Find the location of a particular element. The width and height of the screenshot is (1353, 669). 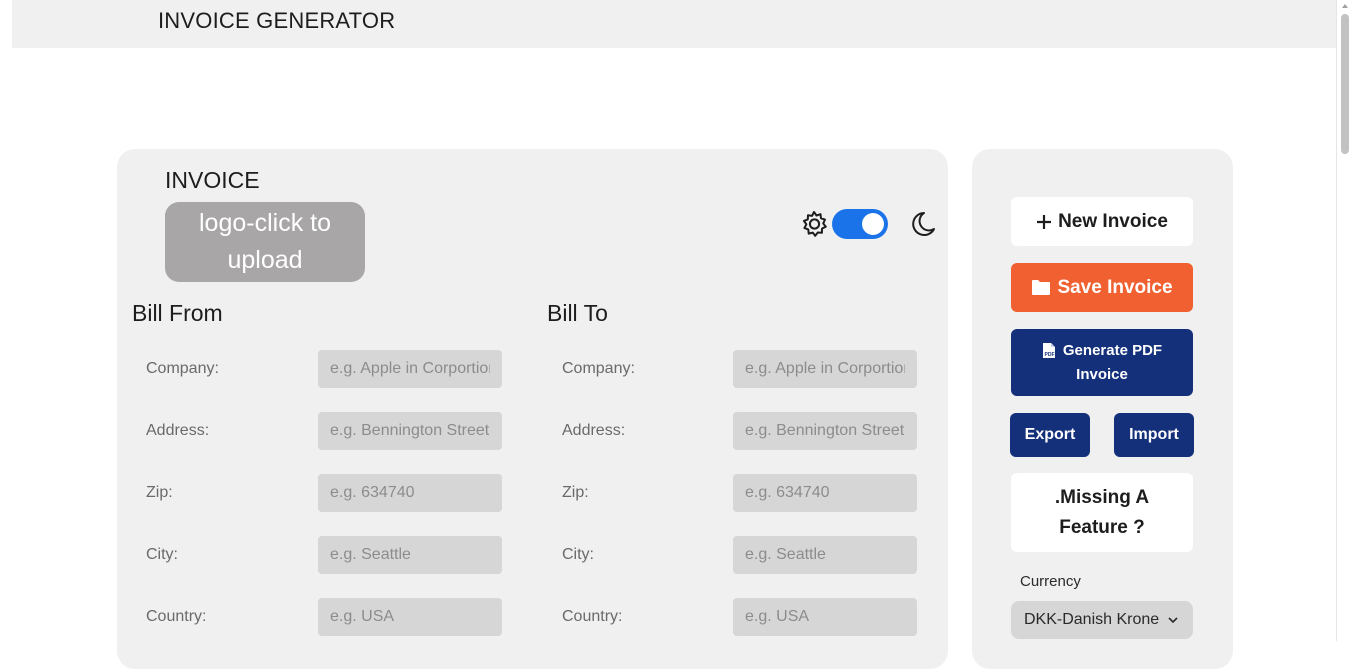

logo-upload-button: logo-click to upload is located at coordinates (265, 242).